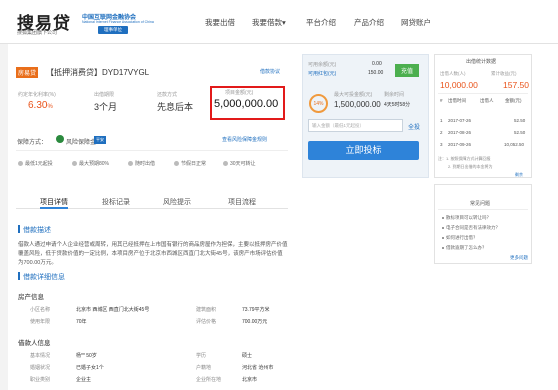  What do you see at coordinates (369, 22) in the screenshot?
I see `nav-products: 产品介绍` at bounding box center [369, 22].